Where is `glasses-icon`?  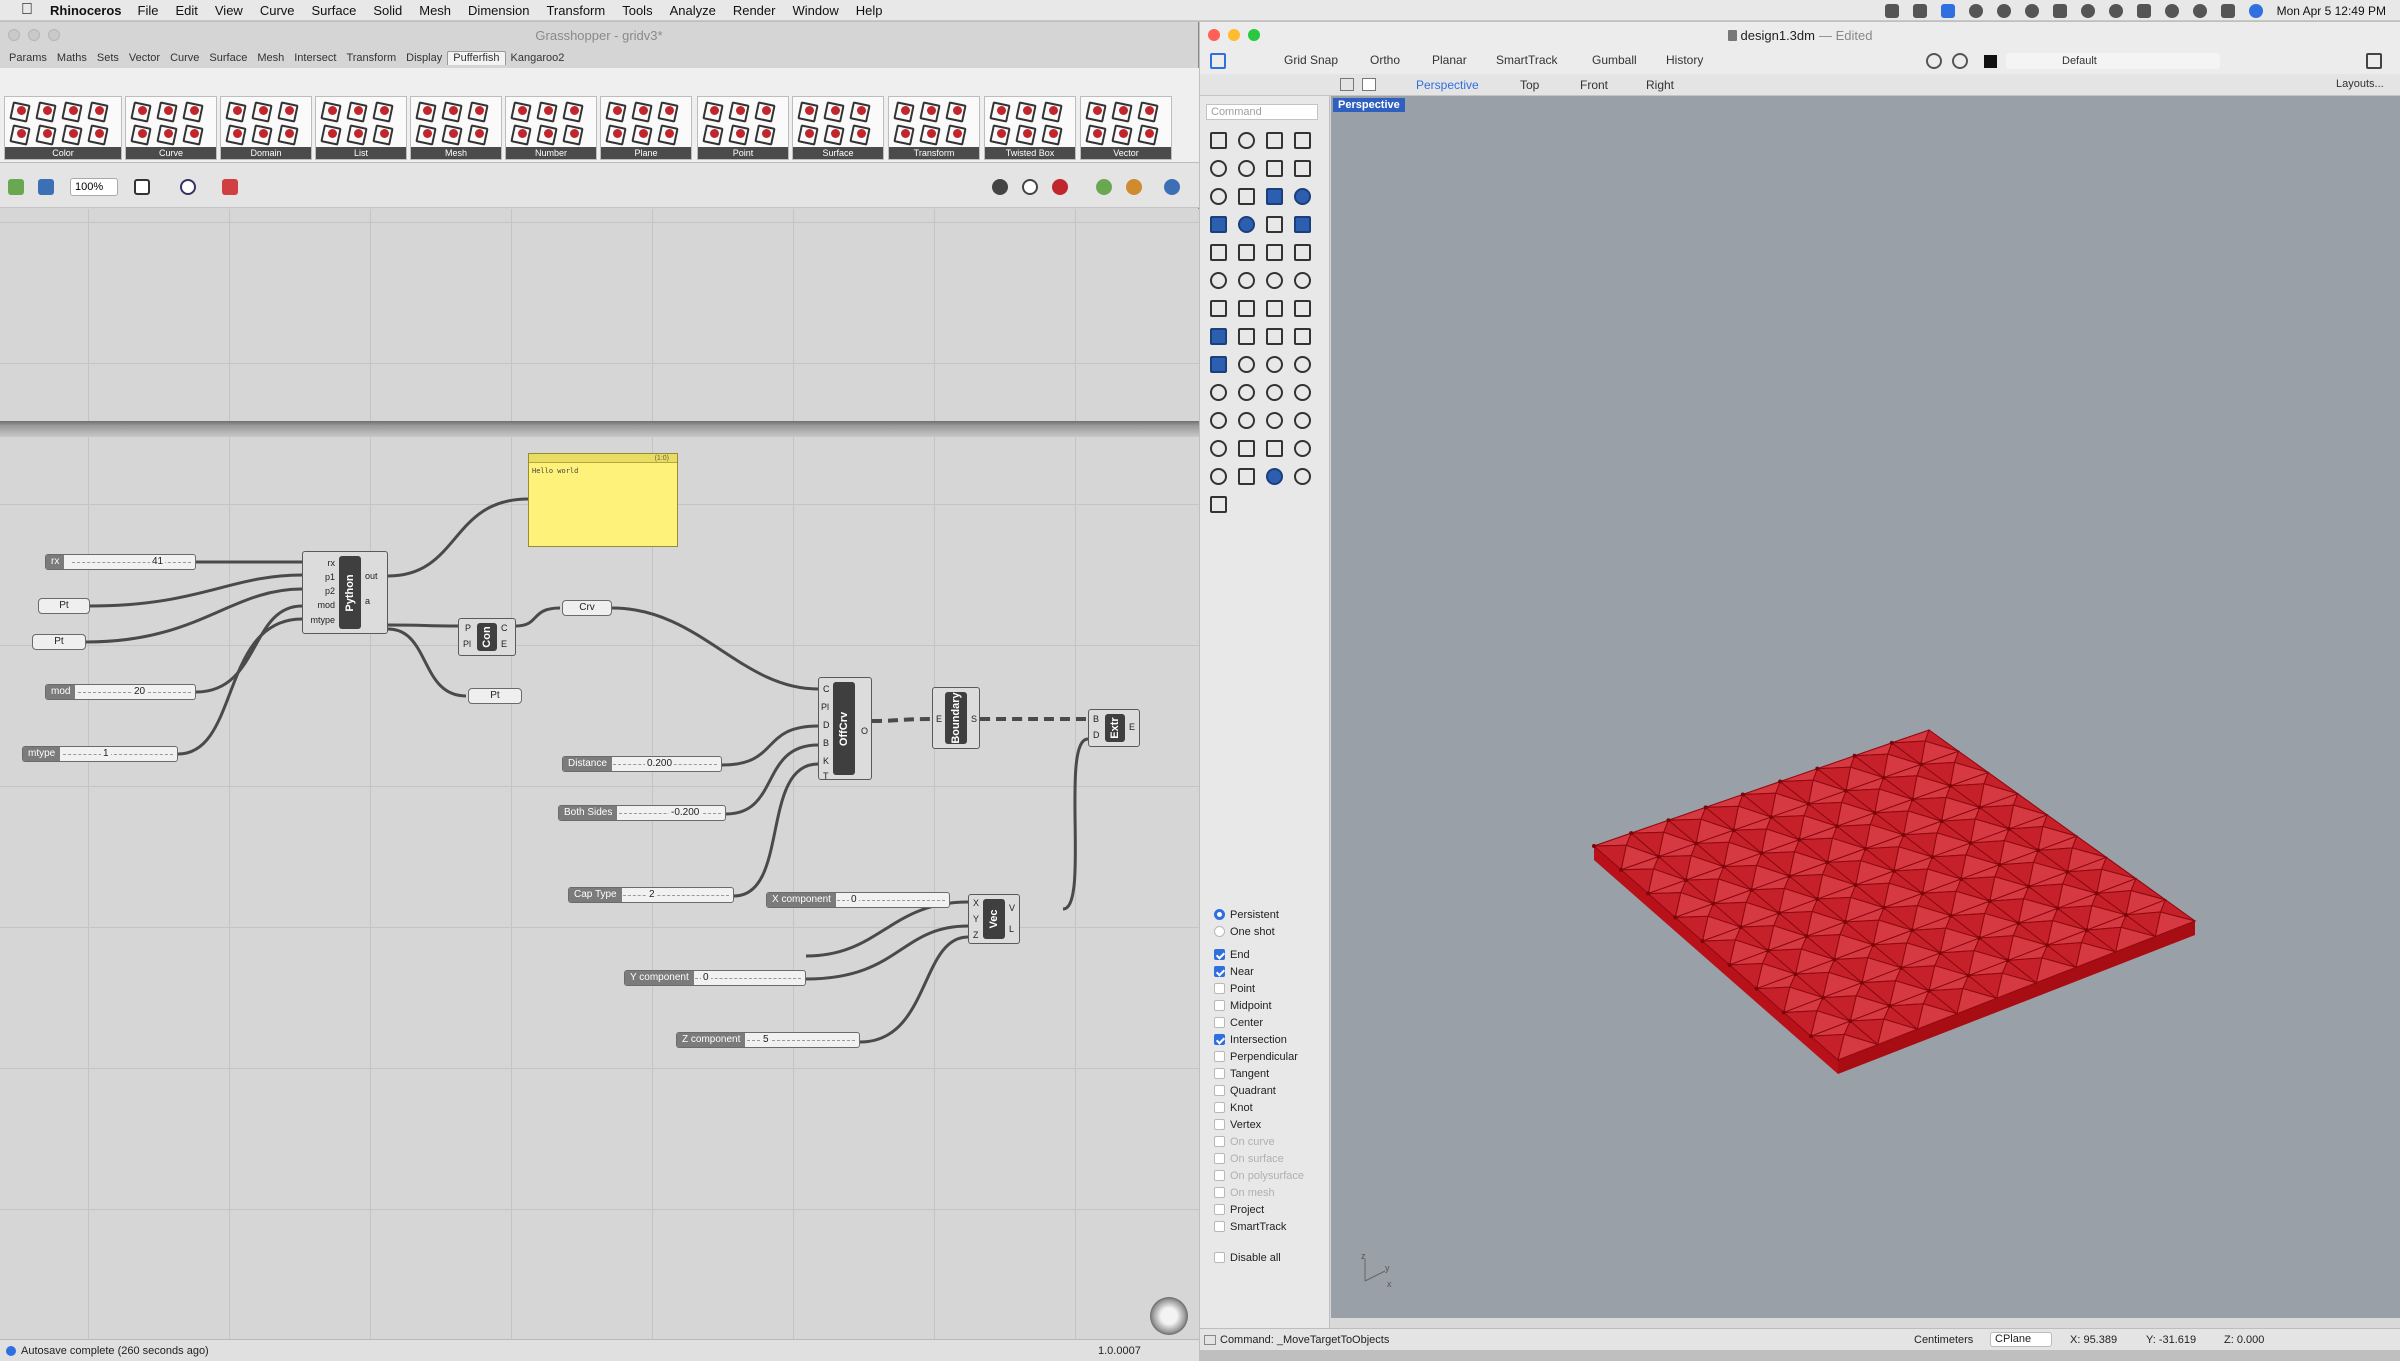 glasses-icon is located at coordinates (2059, 10).